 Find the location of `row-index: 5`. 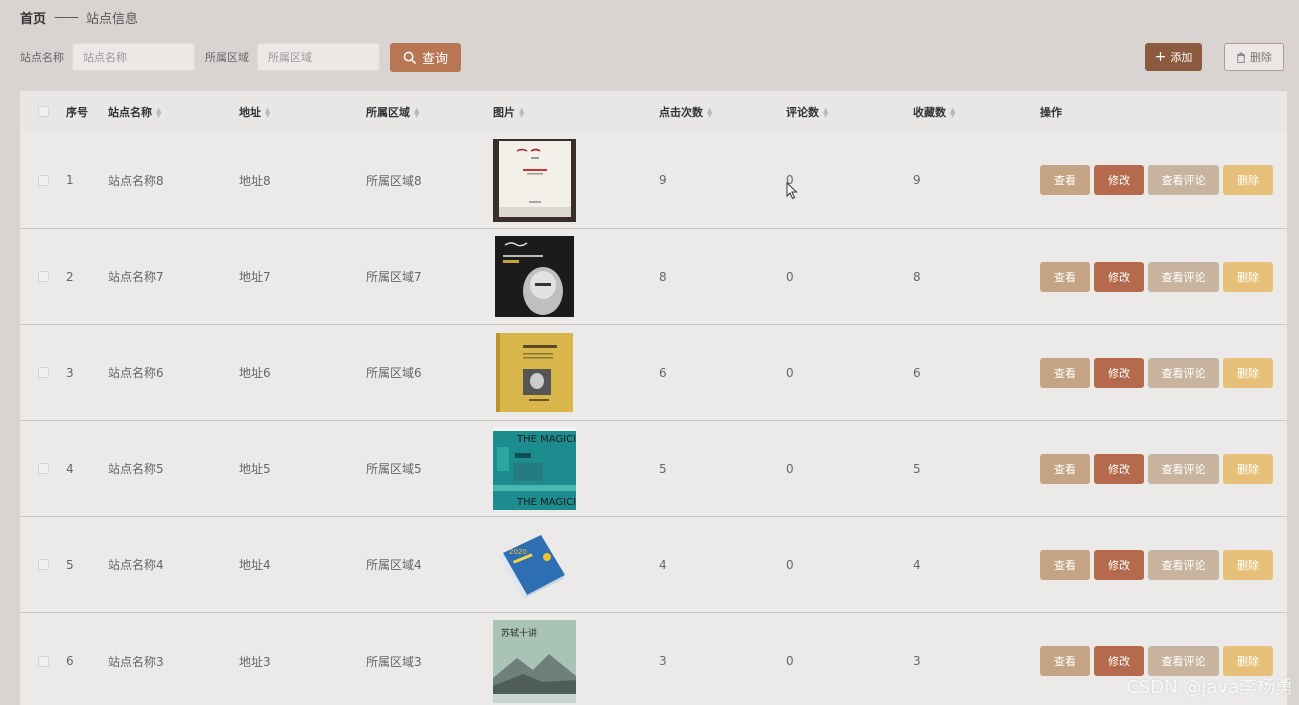

row-index: 5 is located at coordinates (70, 564).